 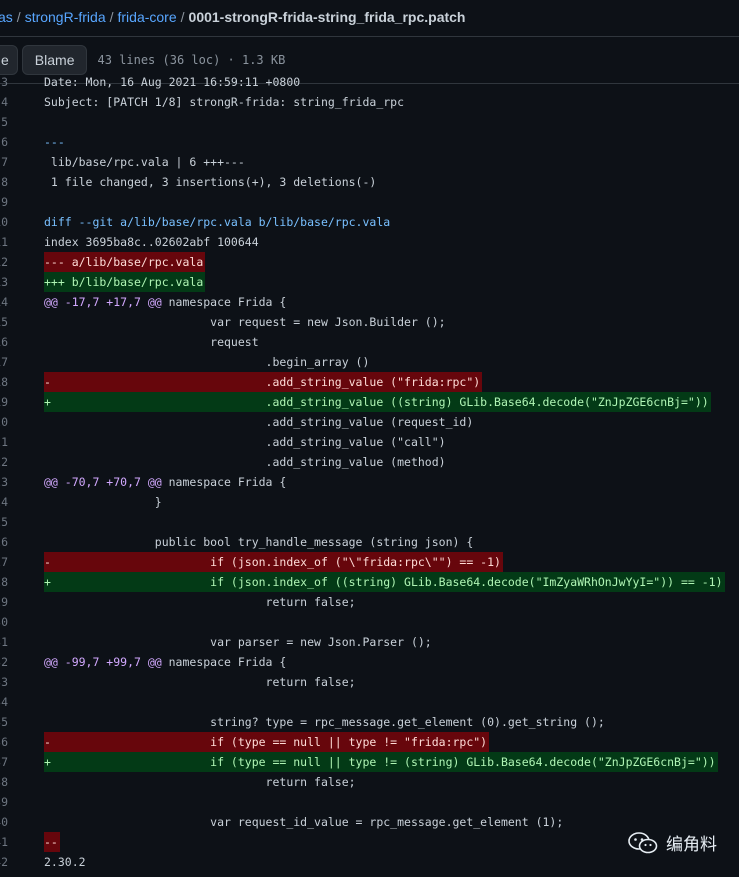 I want to click on line-number: 28, so click(x=4, y=582).